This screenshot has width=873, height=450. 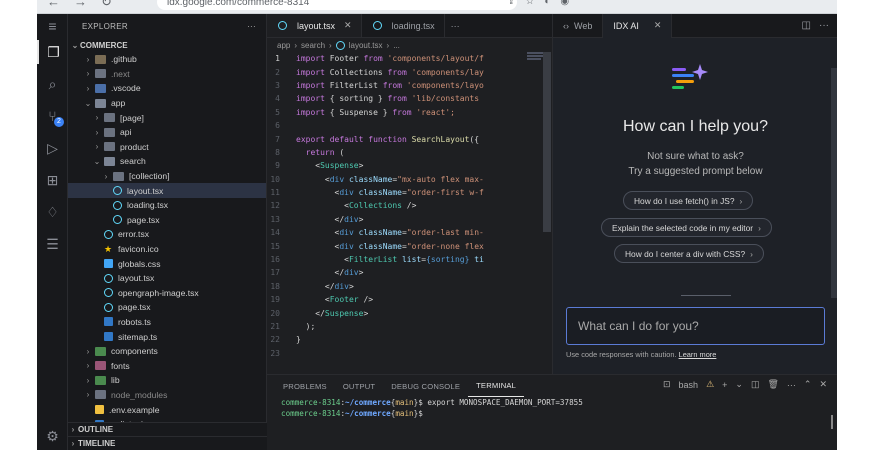 I want to click on tree-item-label: page.tsx, so click(x=134, y=307).